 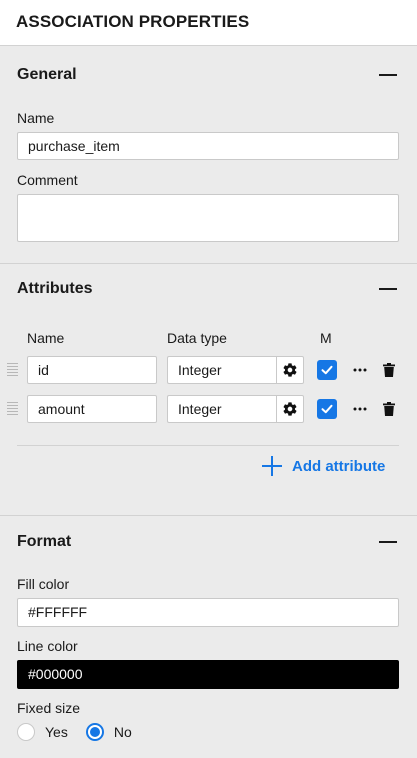 What do you see at coordinates (208, 445) in the screenshot?
I see `attributes-list-divider` at bounding box center [208, 445].